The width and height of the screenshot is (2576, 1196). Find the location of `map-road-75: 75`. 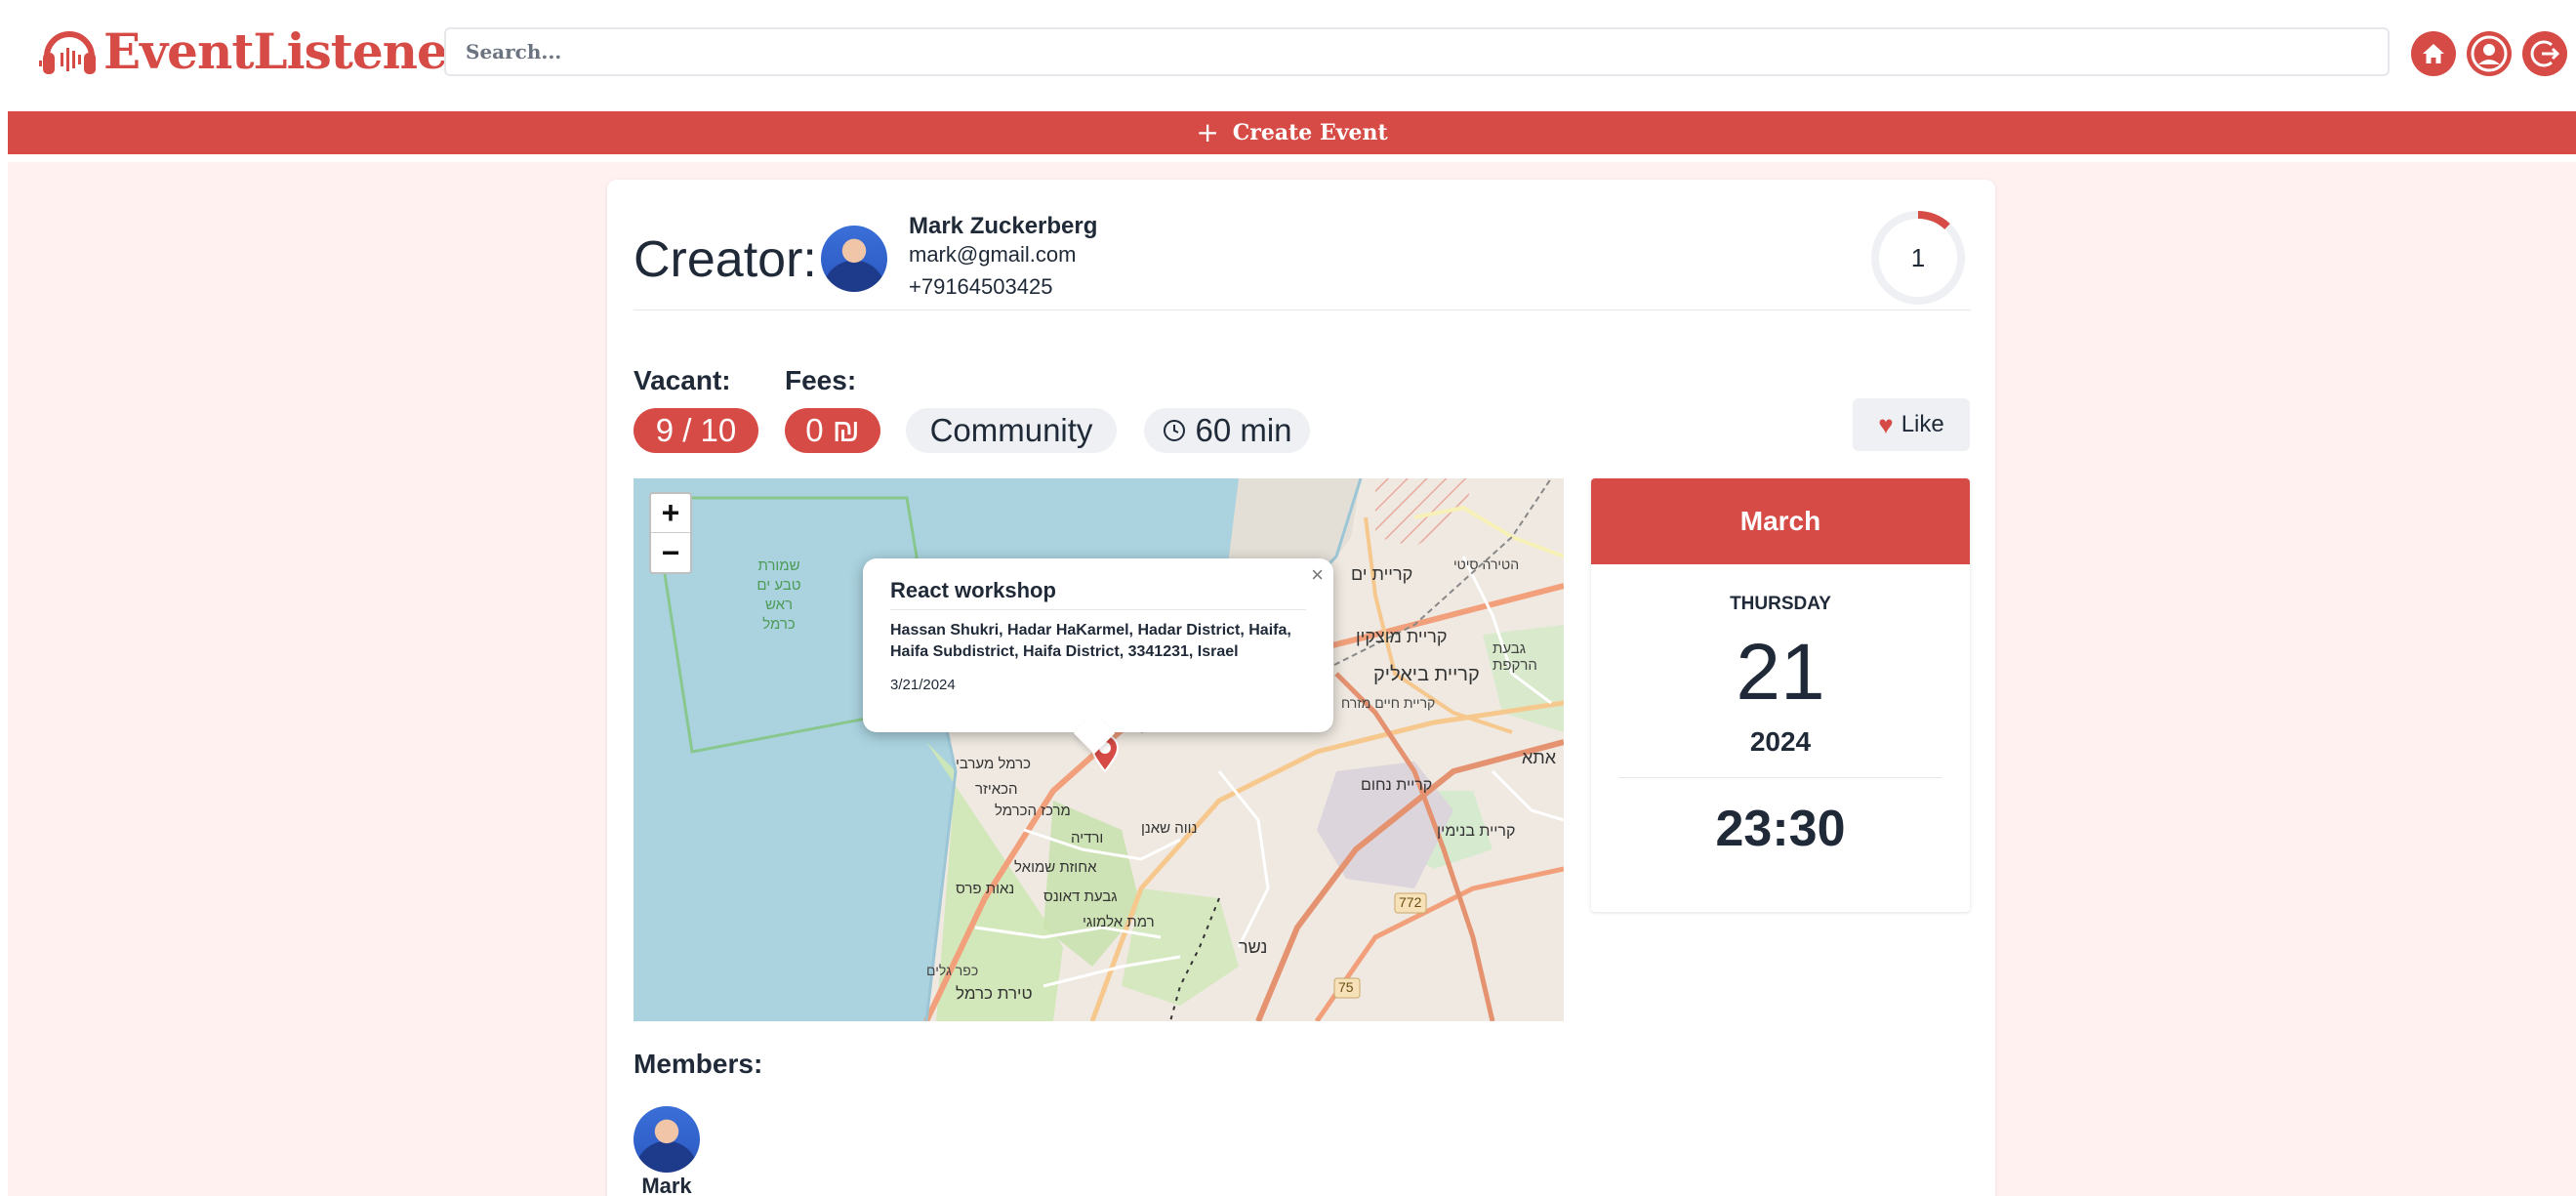

map-road-75: 75 is located at coordinates (1346, 987).